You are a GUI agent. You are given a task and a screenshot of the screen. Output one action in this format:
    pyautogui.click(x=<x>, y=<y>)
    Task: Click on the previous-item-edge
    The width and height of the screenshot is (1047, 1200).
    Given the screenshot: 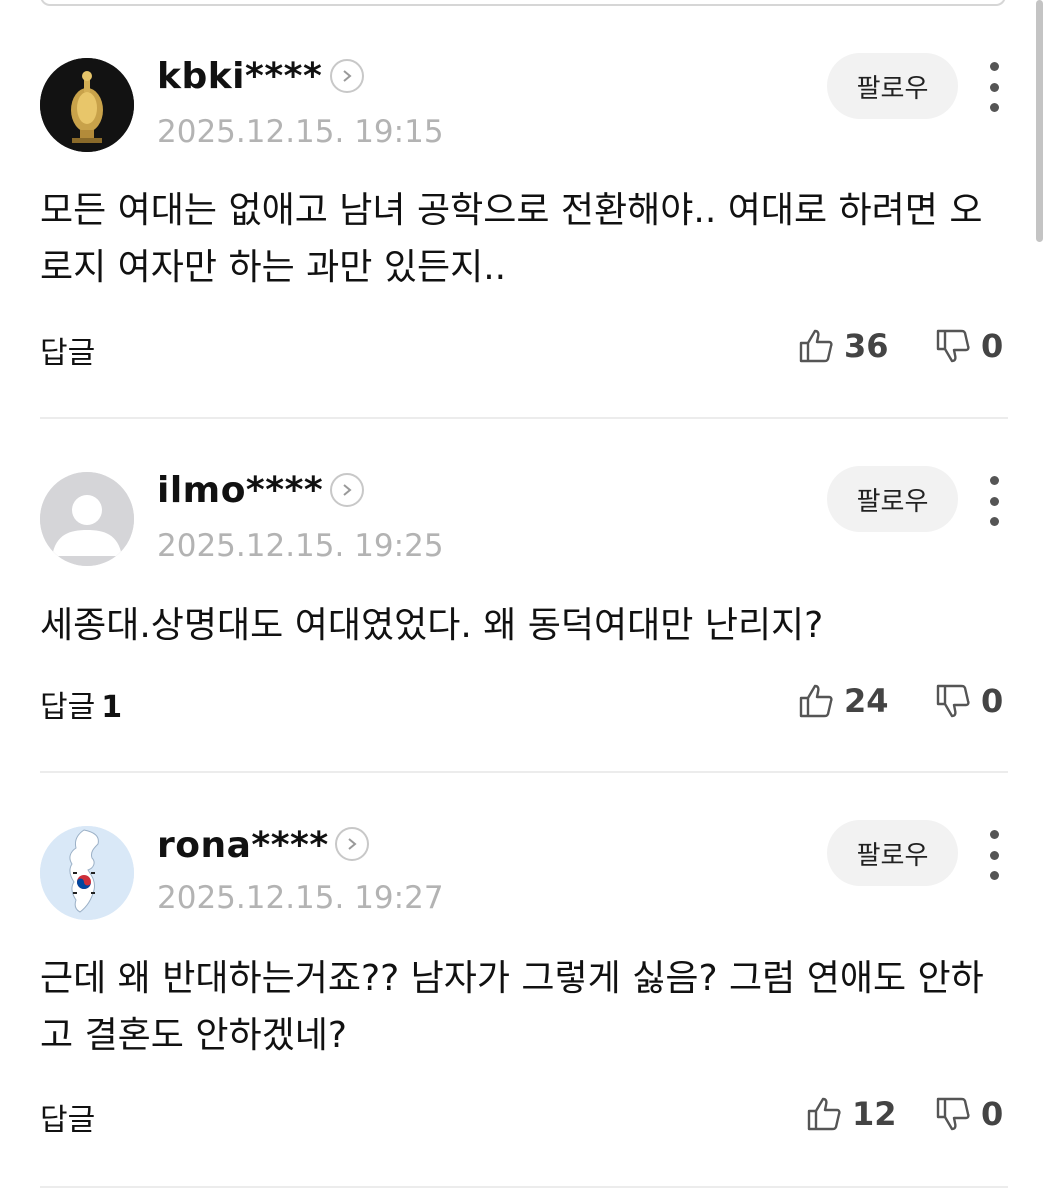 What is the action you would take?
    pyautogui.click(x=523, y=3)
    